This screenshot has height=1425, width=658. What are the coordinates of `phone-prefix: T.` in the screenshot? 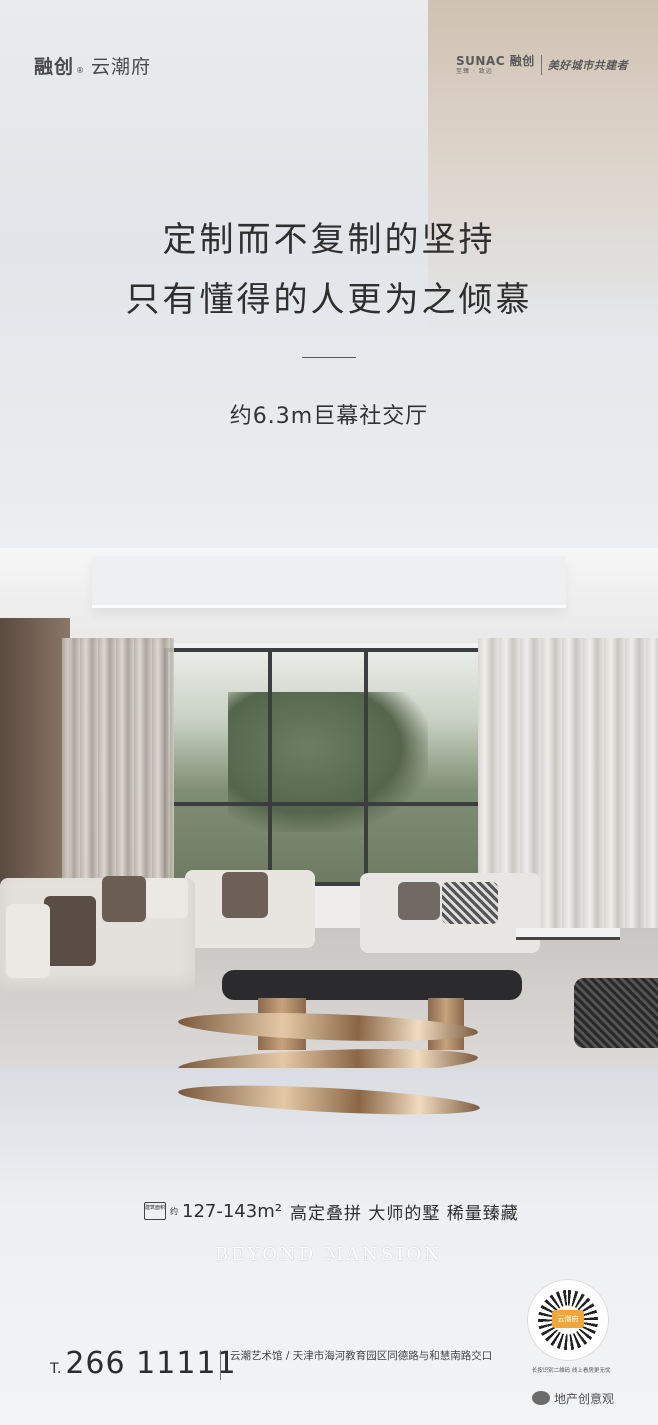 It's located at (56, 1369).